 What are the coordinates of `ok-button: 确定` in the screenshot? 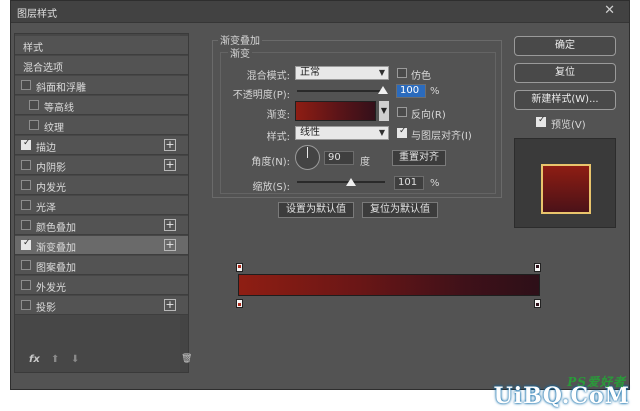 It's located at (565, 46).